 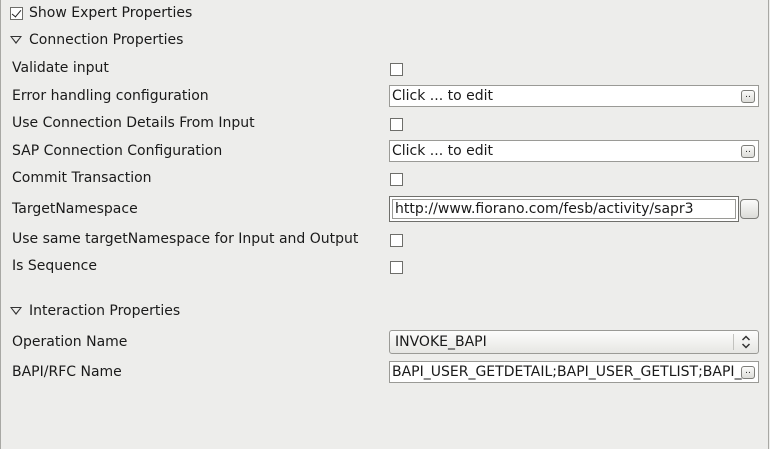 What do you see at coordinates (396, 267) in the screenshot?
I see `is-sequence-checkbox` at bounding box center [396, 267].